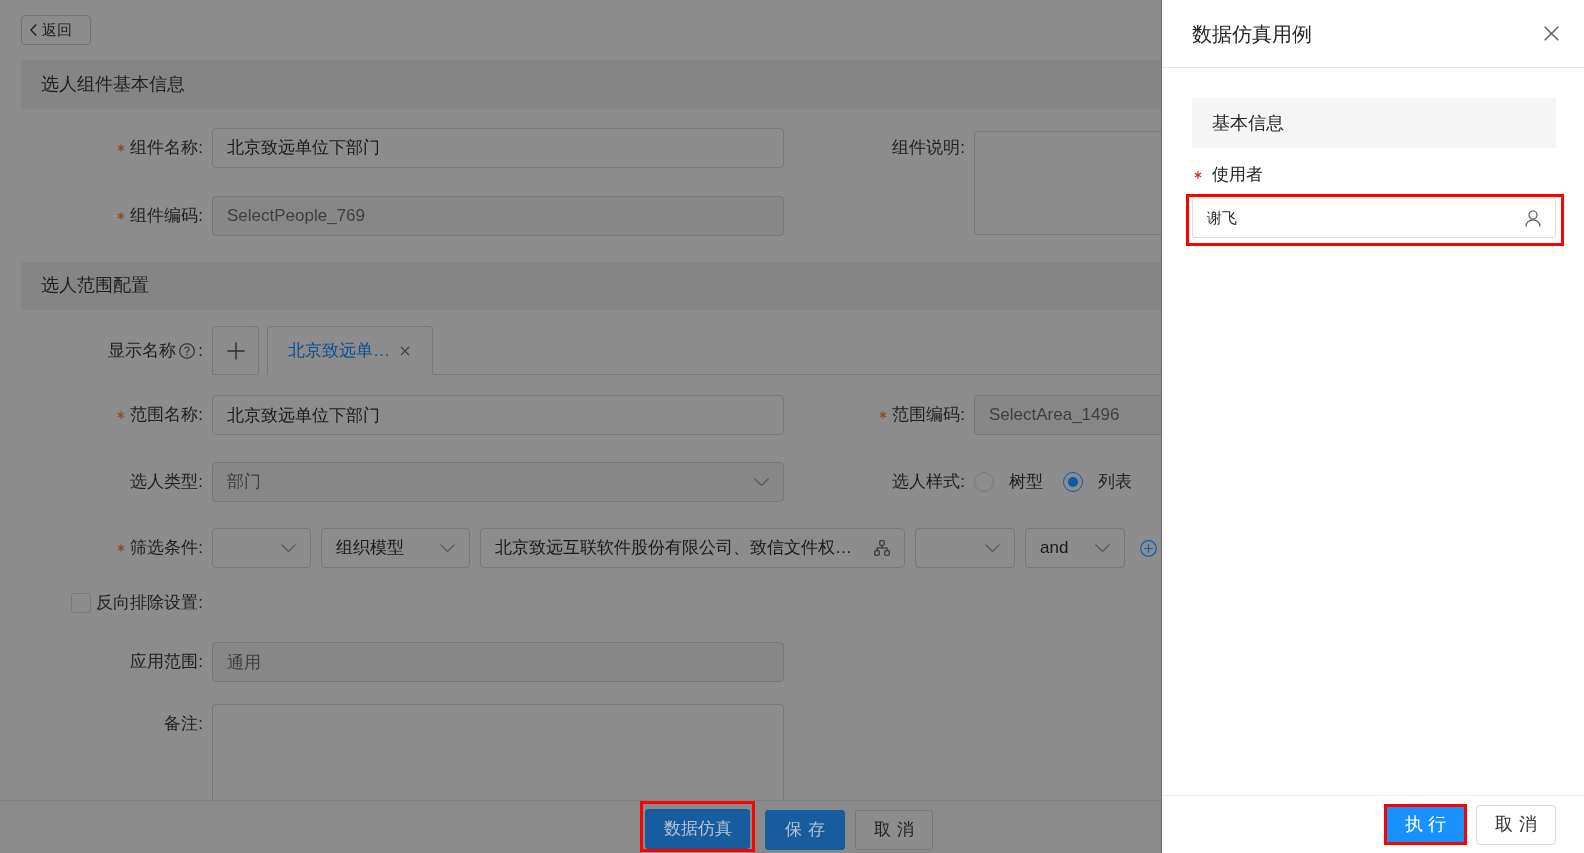 The image size is (1584, 853). Describe the element at coordinates (1516, 824) in the screenshot. I see `drawer-button: 取消` at that location.